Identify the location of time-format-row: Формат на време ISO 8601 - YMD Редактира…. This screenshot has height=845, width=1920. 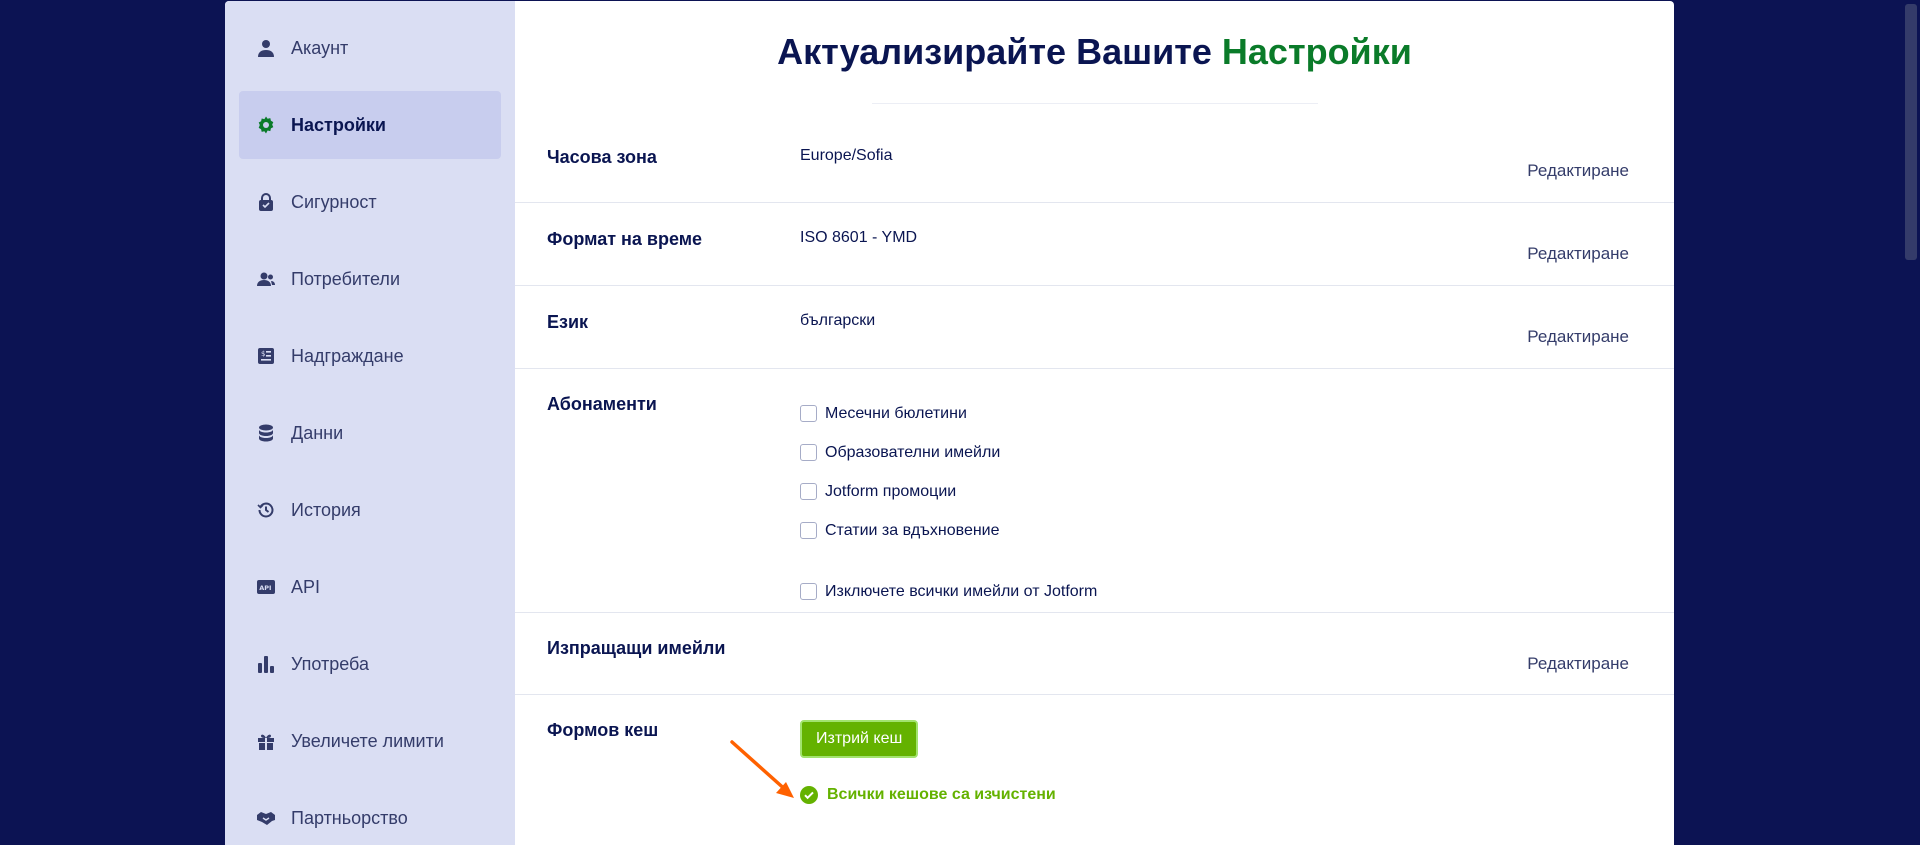
(1094, 244).